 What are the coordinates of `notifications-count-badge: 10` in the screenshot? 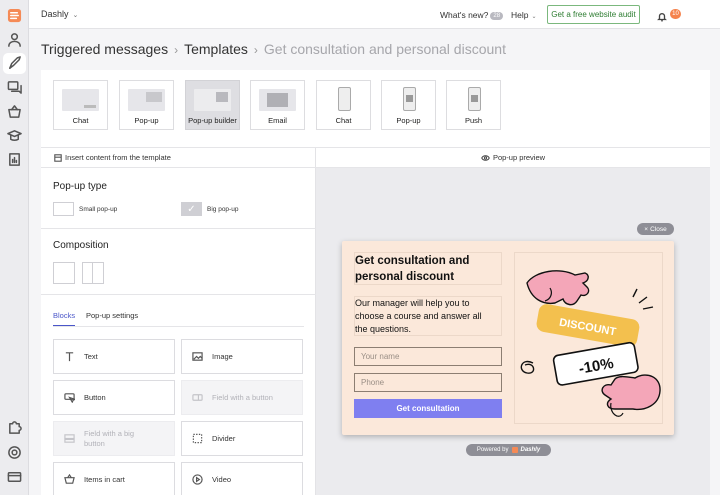 It's located at (675, 14).